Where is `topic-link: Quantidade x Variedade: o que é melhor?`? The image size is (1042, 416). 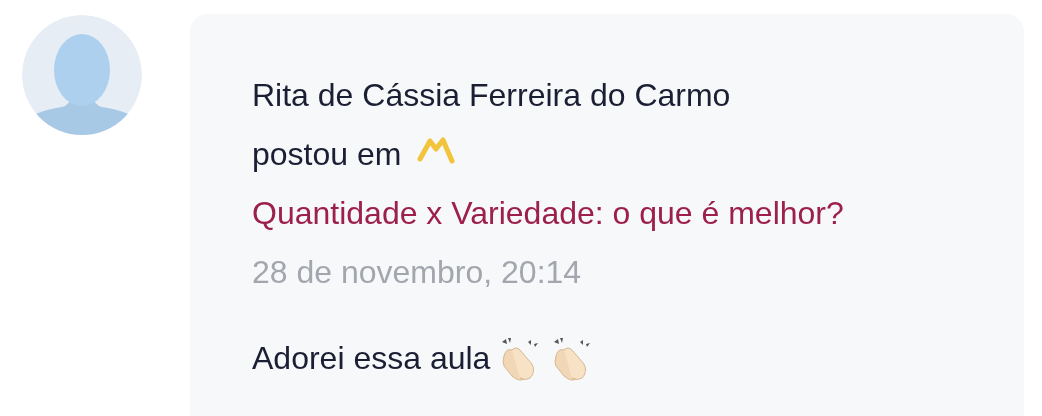 topic-link: Quantidade x Variedade: o que é melhor? is located at coordinates (548, 213).